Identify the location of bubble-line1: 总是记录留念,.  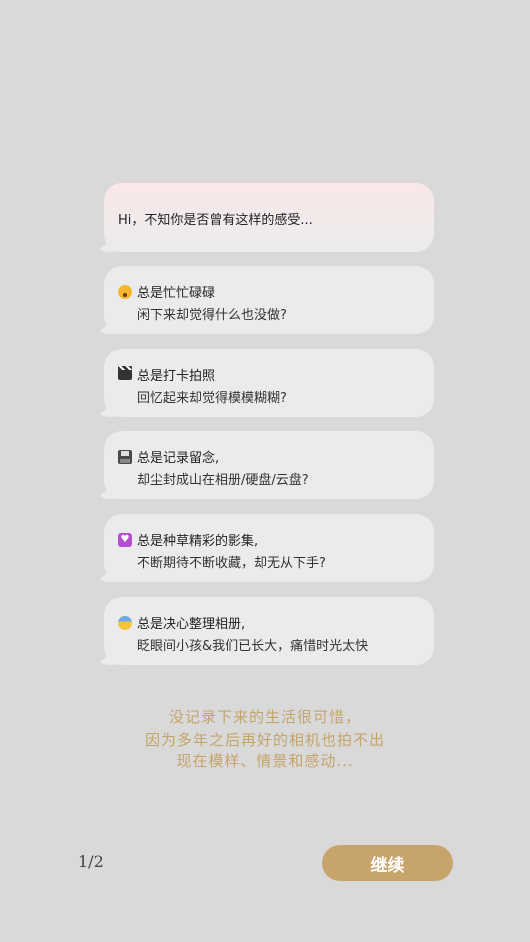
(178, 458).